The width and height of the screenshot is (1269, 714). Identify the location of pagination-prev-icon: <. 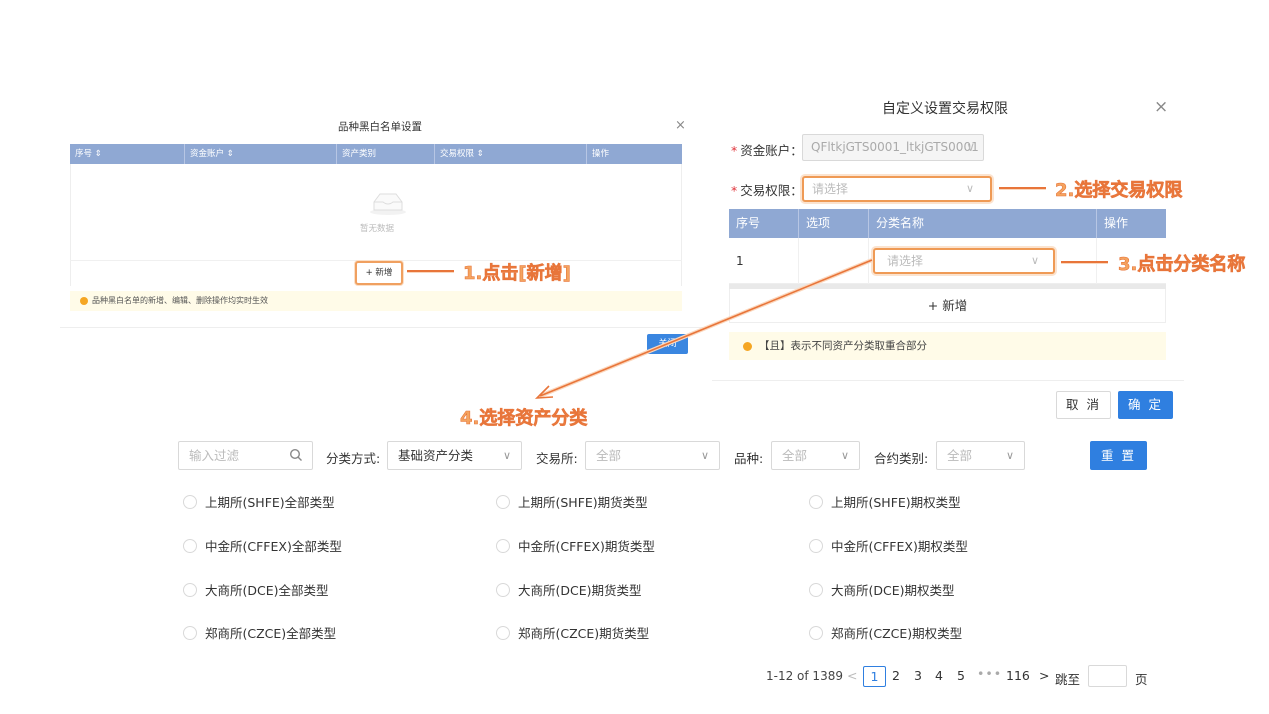
(852, 675).